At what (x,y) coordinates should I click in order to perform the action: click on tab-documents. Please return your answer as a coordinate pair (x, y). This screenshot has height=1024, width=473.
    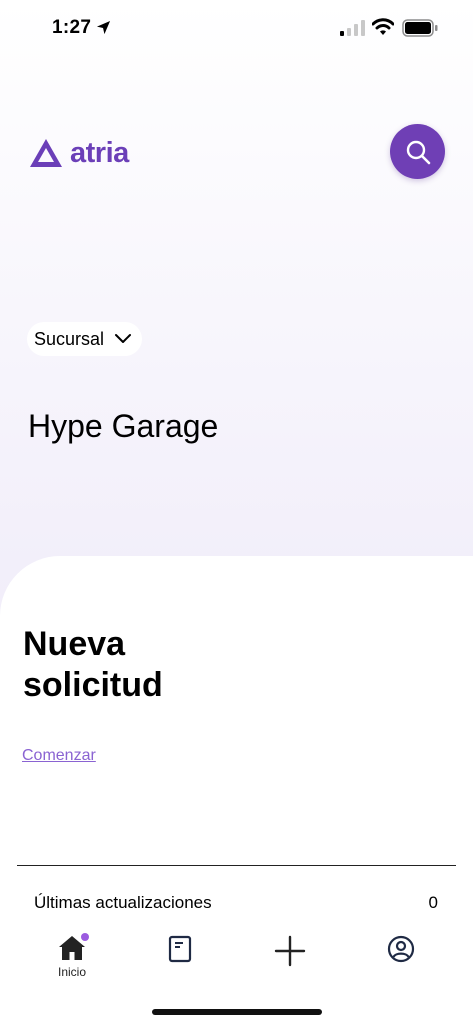
    Looking at the image, I should click on (180, 958).